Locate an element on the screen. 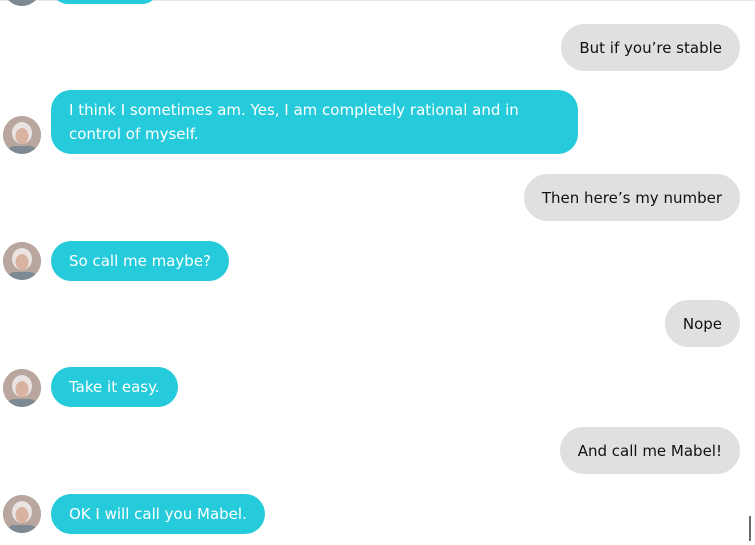 This screenshot has height=545, width=755. message-text: Nope is located at coordinates (702, 323).